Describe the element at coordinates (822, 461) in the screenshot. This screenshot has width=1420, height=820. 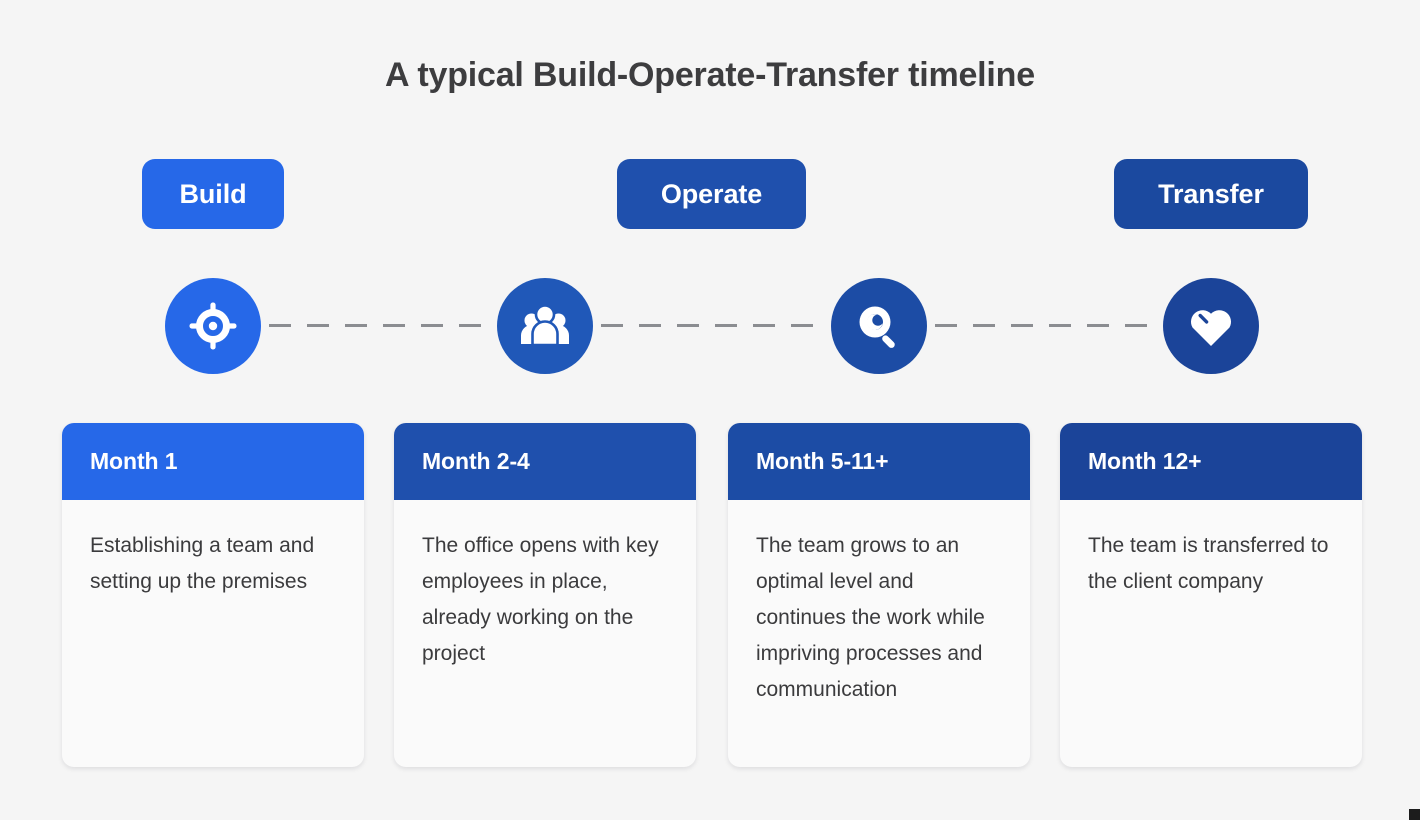
I see `milestone-card-heading: Month 5-11+` at that location.